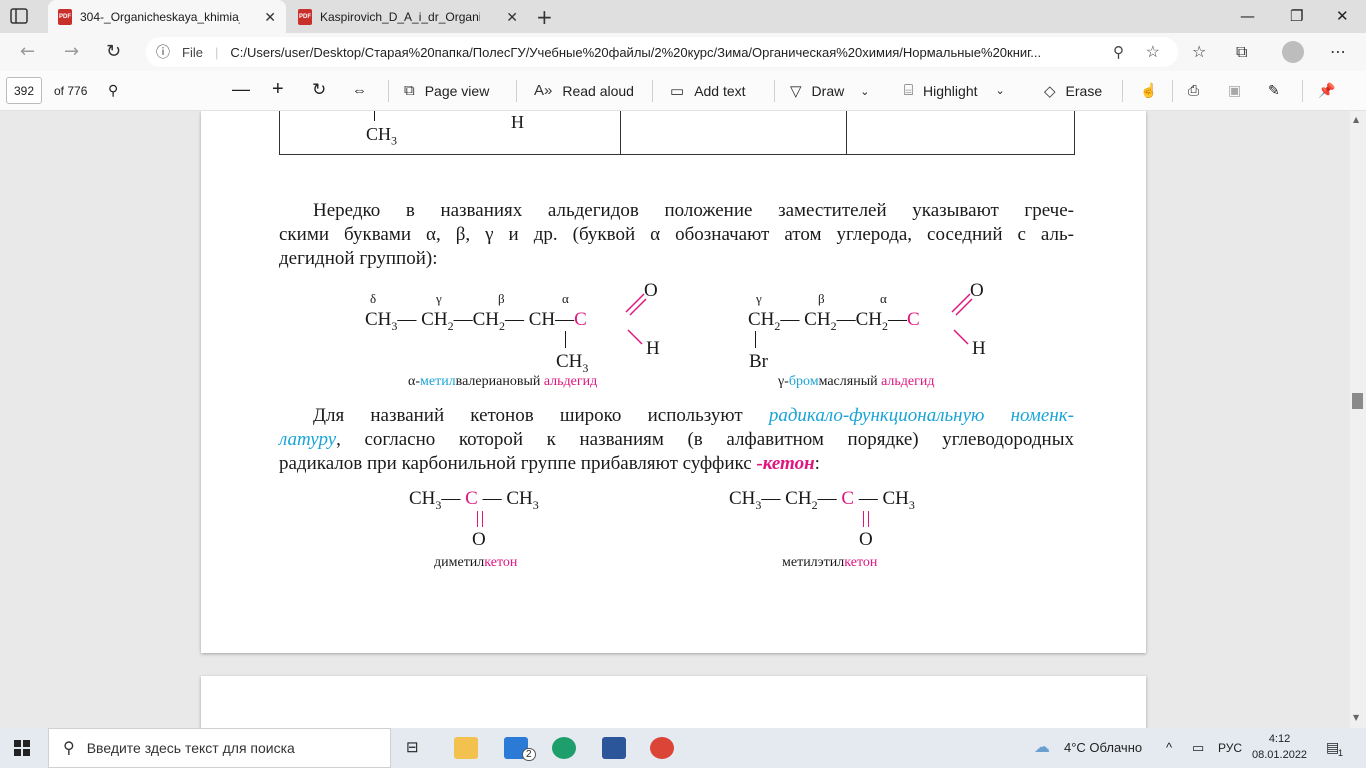 The width and height of the screenshot is (1366, 768). I want to click on formula-acetone: CH3— C — CH3, so click(474, 500).